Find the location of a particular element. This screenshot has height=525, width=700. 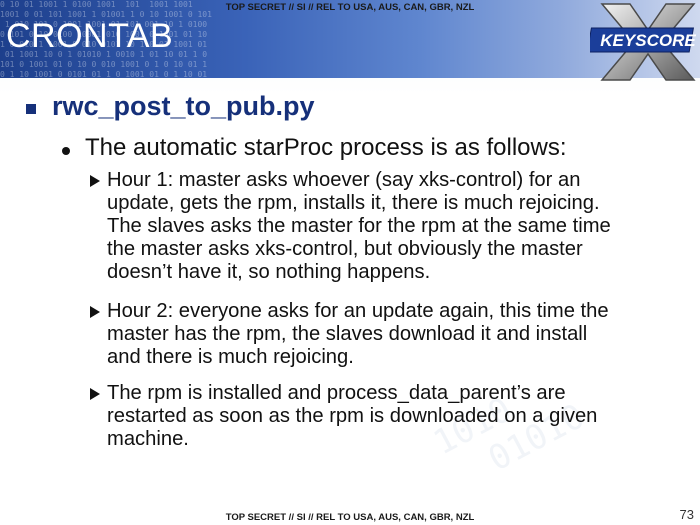

dot-bullet-icon is located at coordinates (66, 151).